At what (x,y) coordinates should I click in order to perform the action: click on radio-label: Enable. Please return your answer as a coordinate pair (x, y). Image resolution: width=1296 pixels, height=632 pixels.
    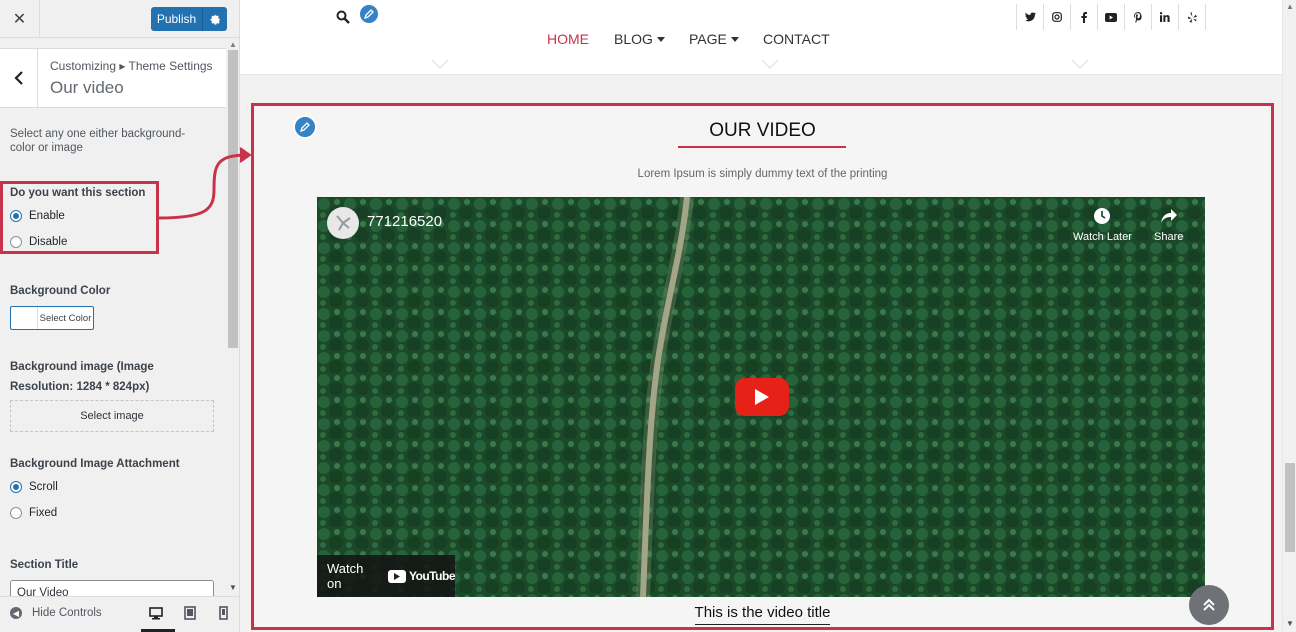
    Looking at the image, I should click on (47, 216).